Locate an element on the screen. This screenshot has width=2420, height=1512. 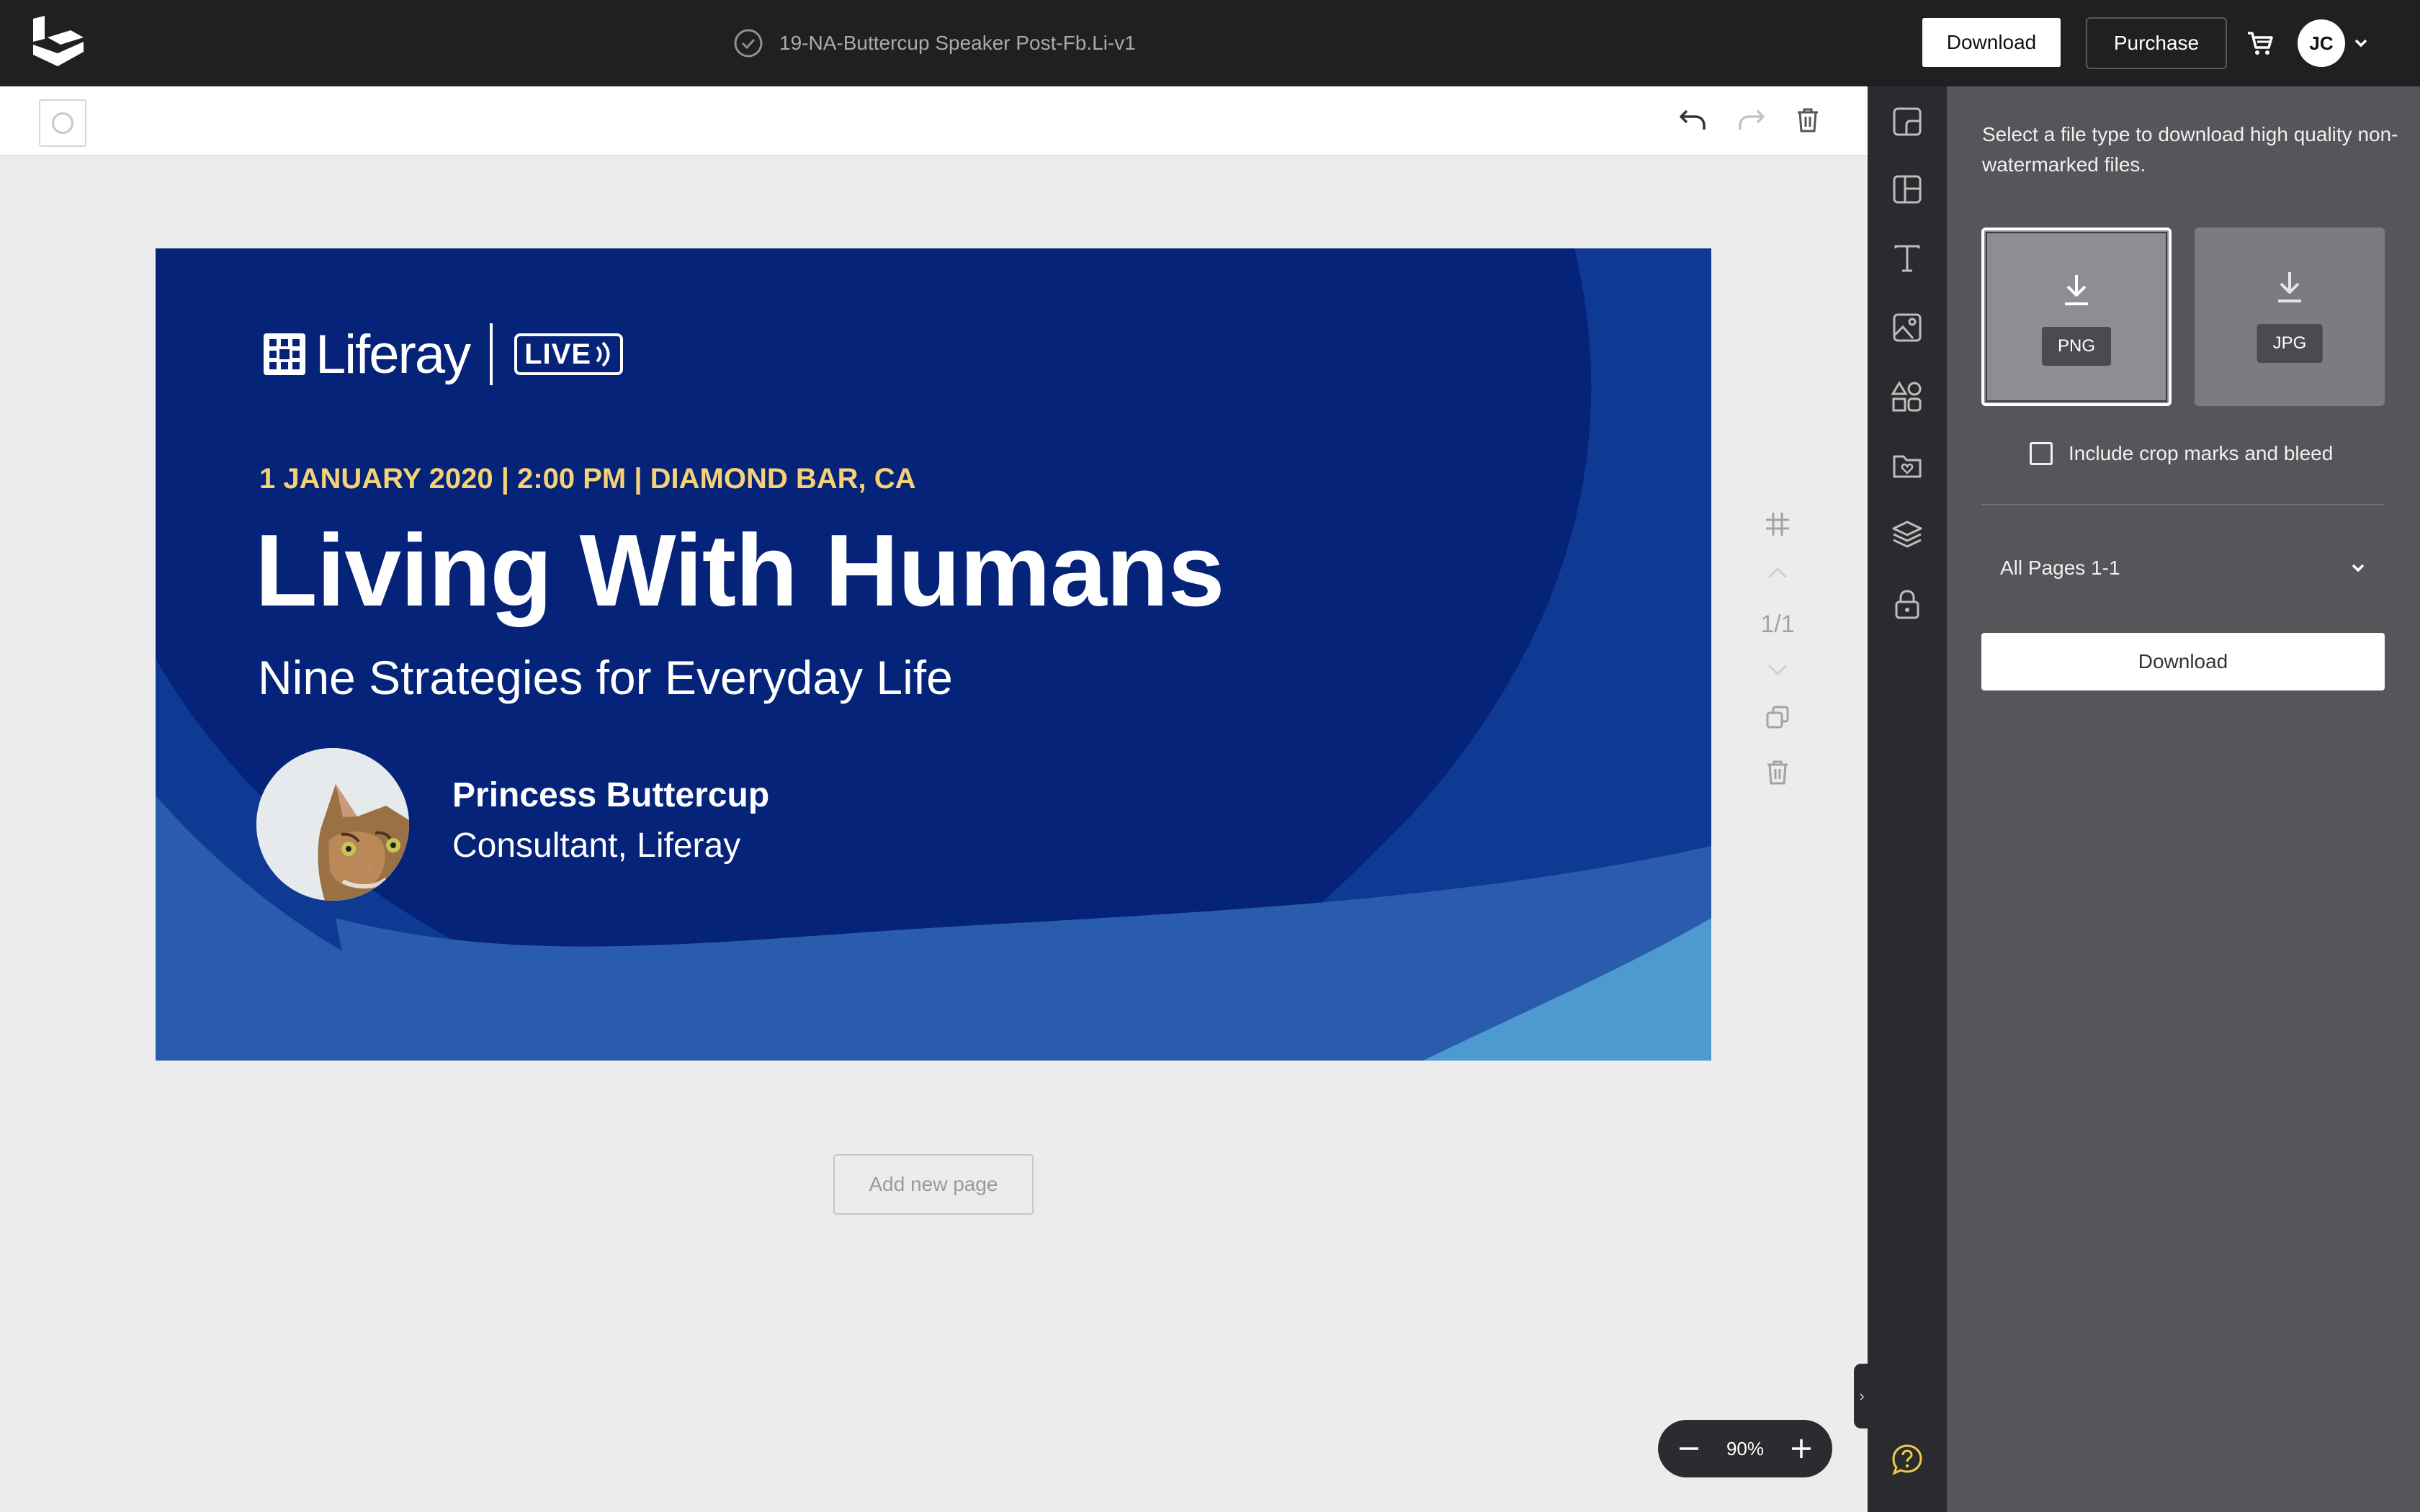
image-icon is located at coordinates (1907, 327).